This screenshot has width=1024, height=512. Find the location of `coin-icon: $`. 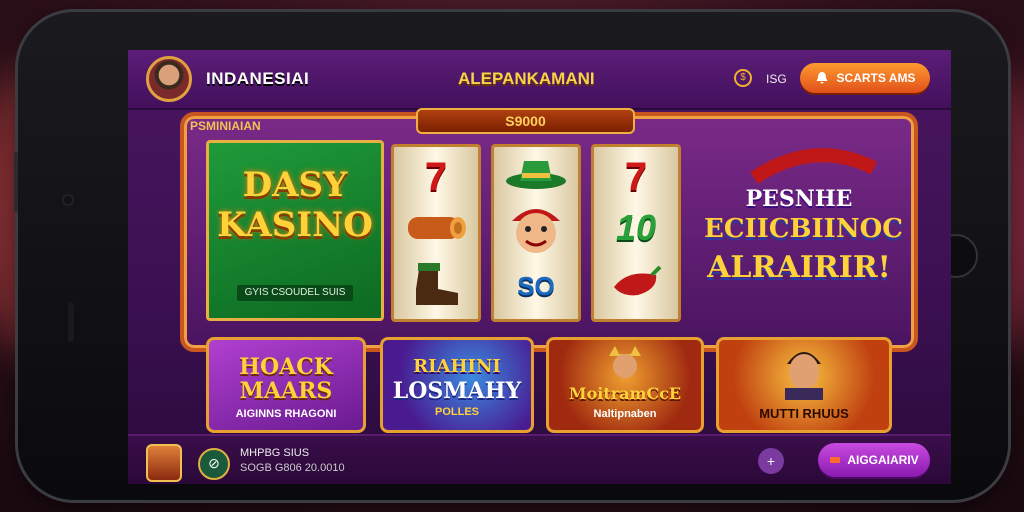

coin-icon: $ is located at coordinates (743, 78).